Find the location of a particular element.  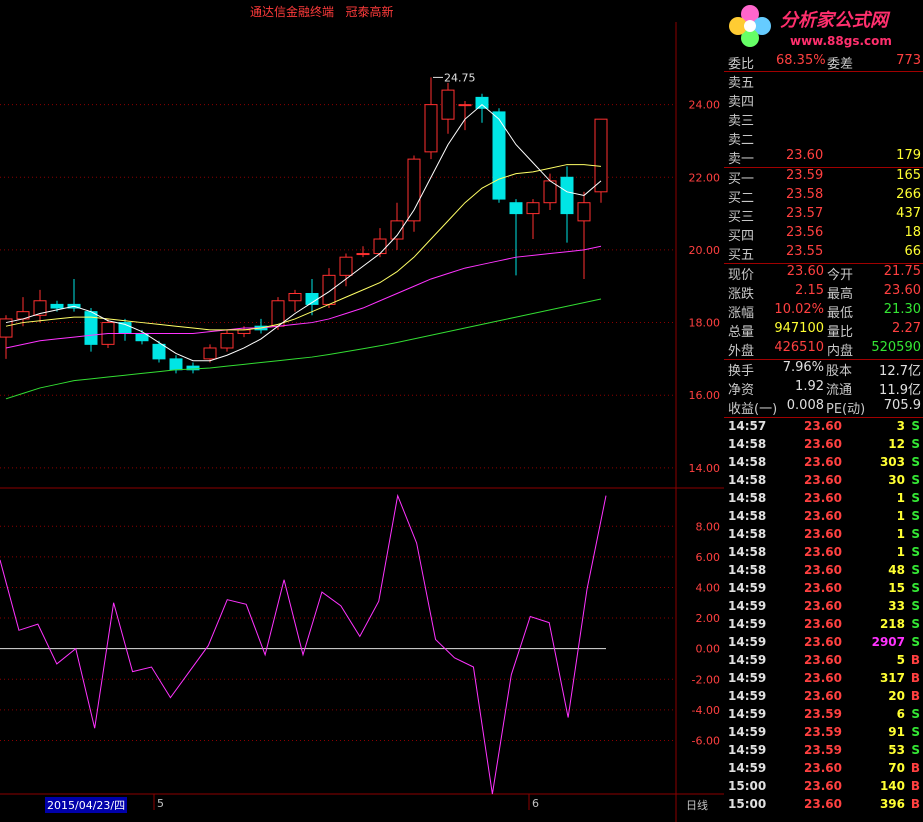

stat-label: 股本 is located at coordinates (839, 371).